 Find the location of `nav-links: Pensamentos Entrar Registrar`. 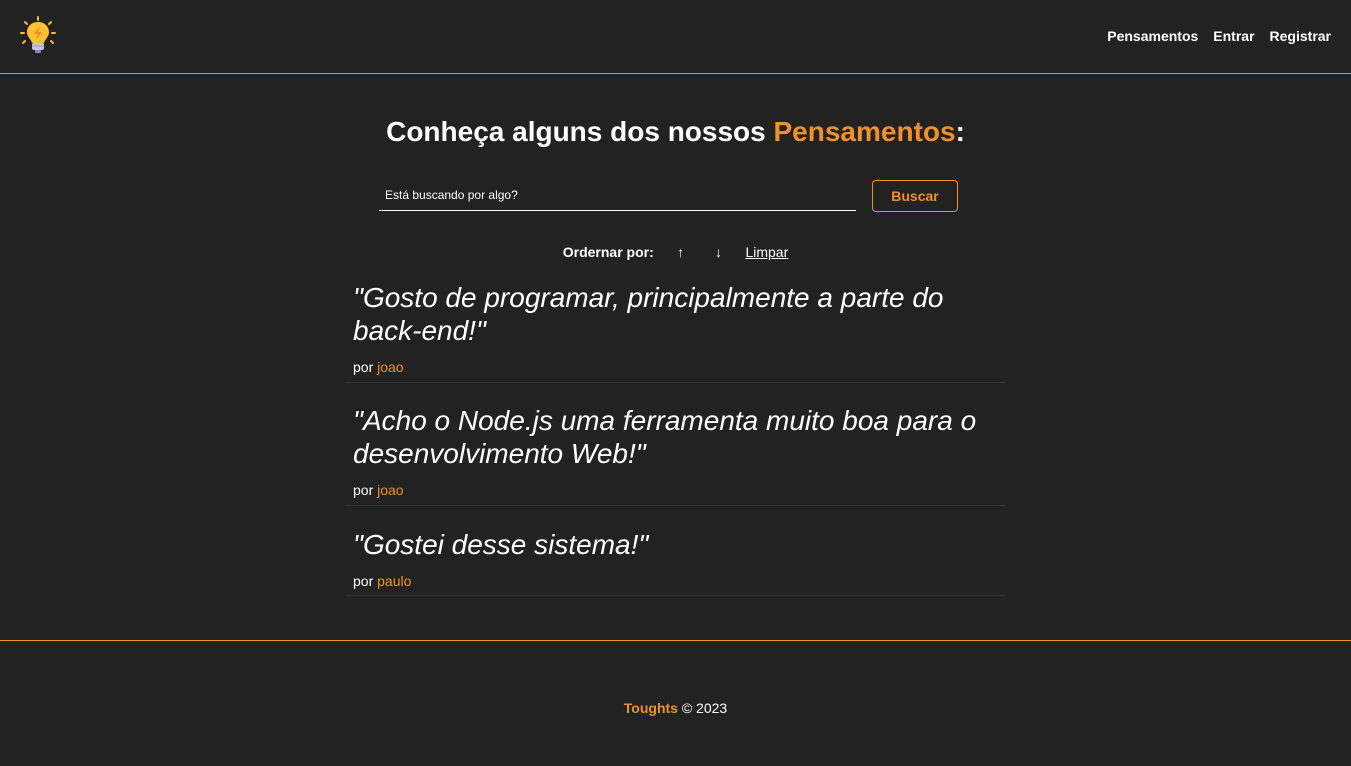

nav-links: Pensamentos Entrar Registrar is located at coordinates (1219, 36).